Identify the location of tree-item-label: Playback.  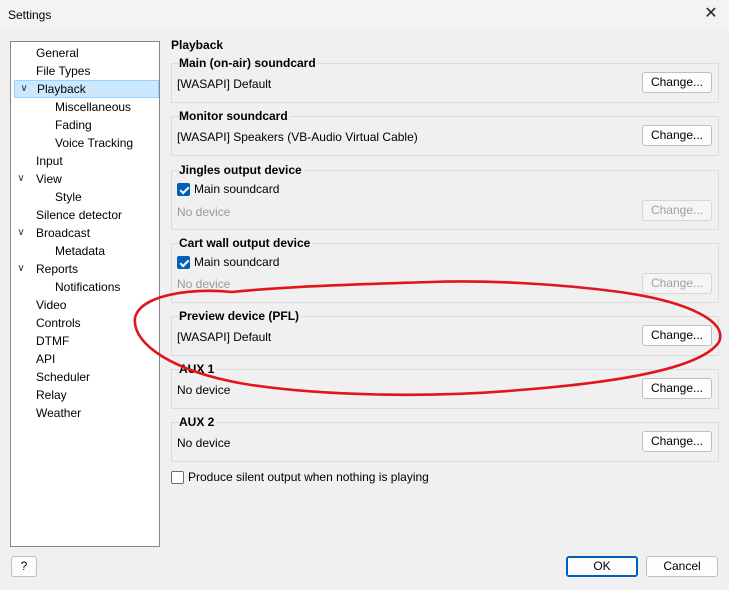
(61, 89).